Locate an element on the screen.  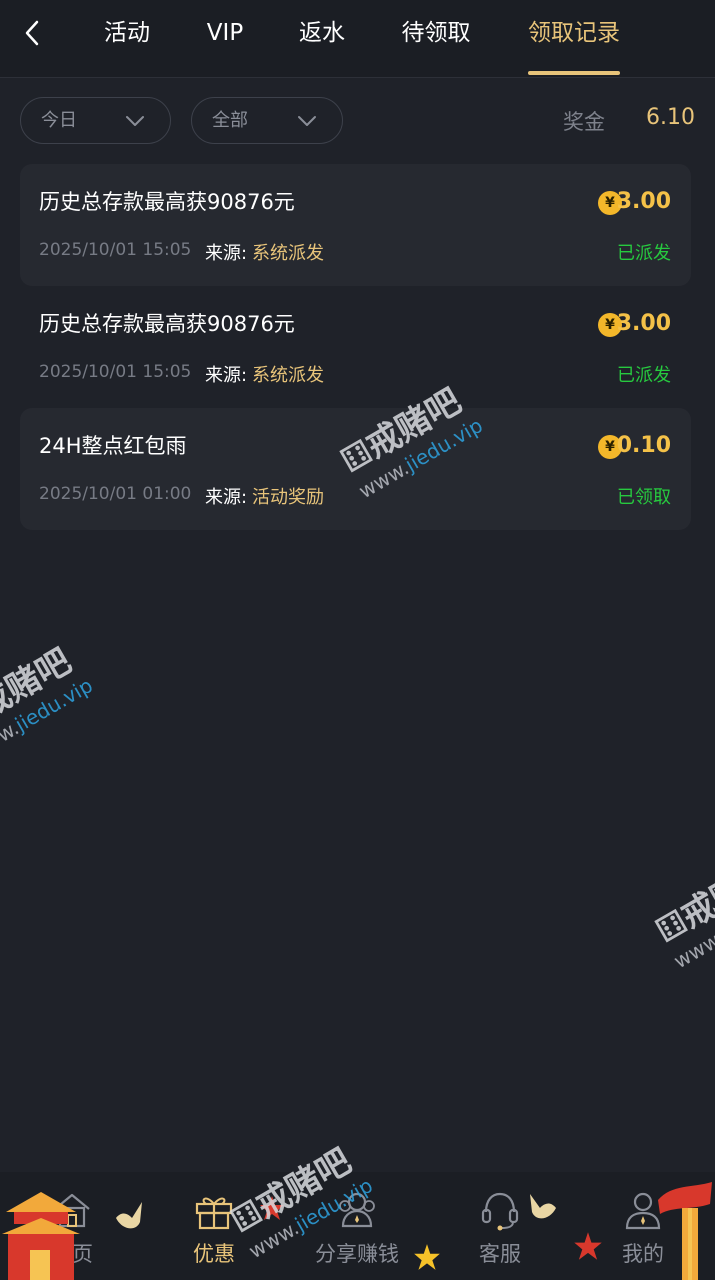
tab-bar: 活动 VIP 返水 待领取 领取记录 is located at coordinates (357, 39).